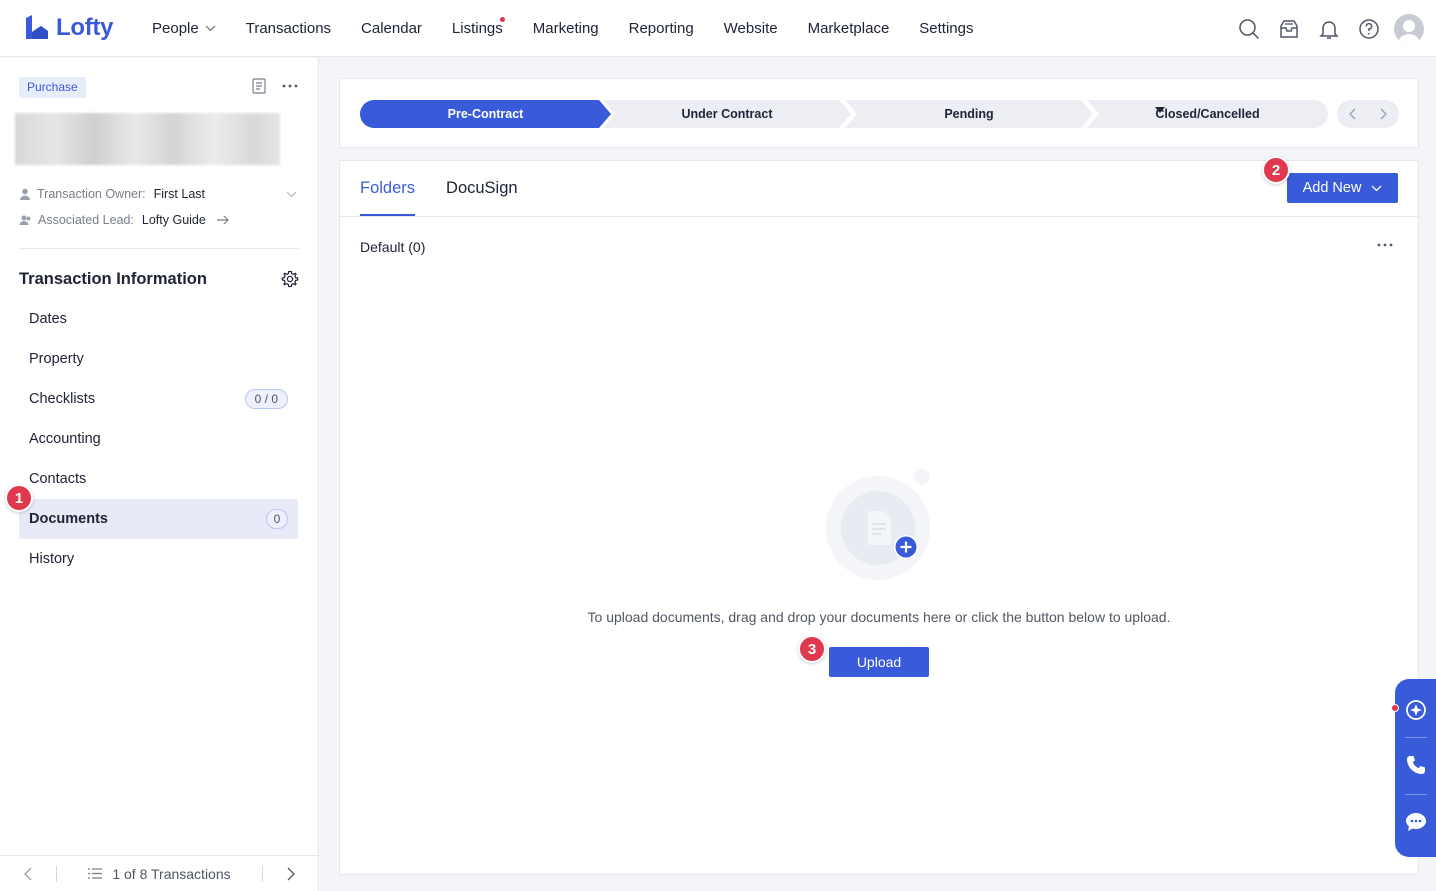 The width and height of the screenshot is (1436, 891). I want to click on add-new-label: Add New, so click(1332, 188).